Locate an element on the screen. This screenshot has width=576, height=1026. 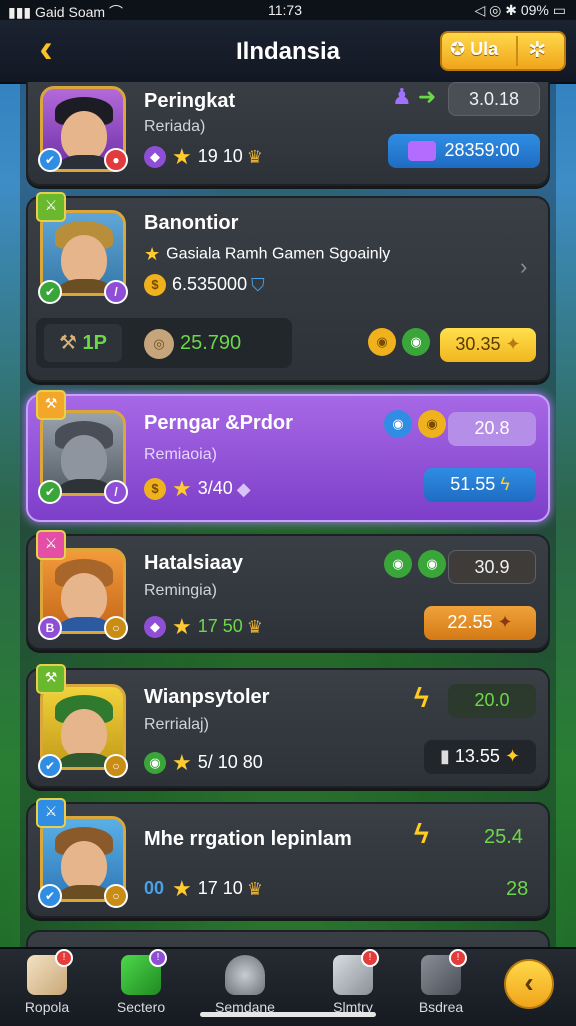
rating-pill: 30.9 is located at coordinates (492, 567).